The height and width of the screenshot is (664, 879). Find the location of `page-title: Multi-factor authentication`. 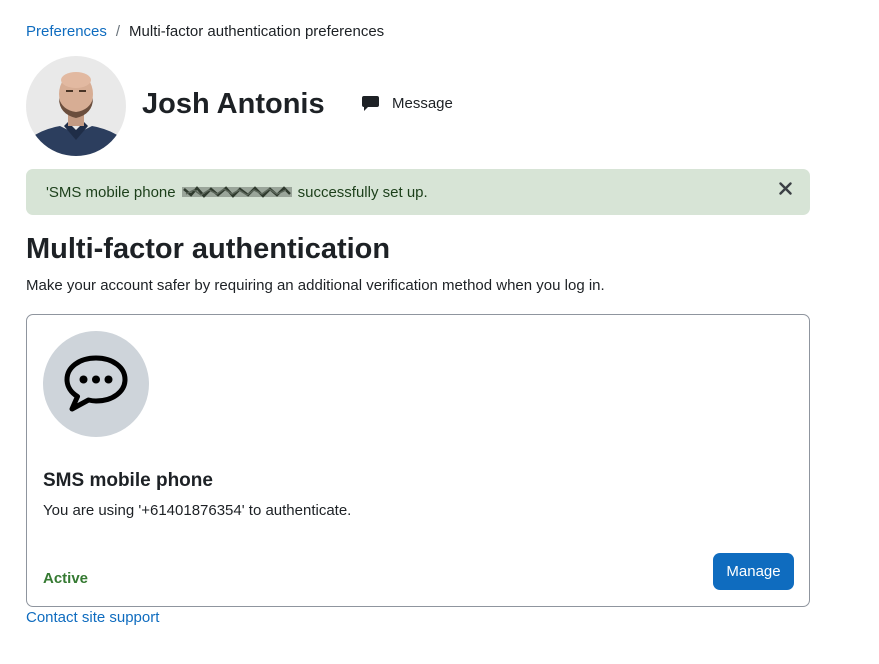

page-title: Multi-factor authentication is located at coordinates (208, 249).